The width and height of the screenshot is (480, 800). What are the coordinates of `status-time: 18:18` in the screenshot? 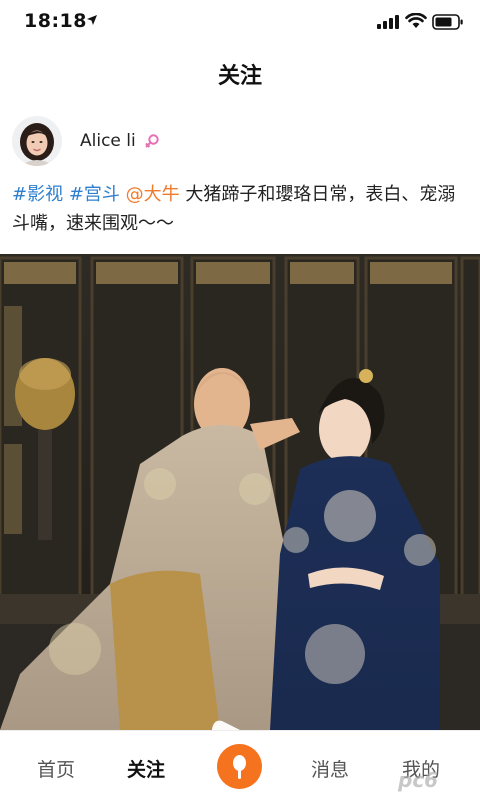 It's located at (55, 21).